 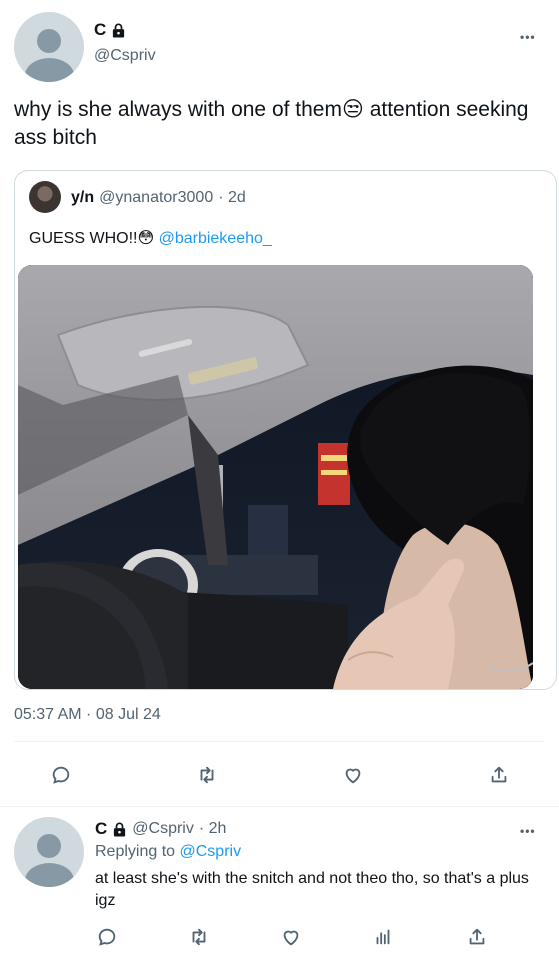 What do you see at coordinates (279, 741) in the screenshot?
I see `divider-top-actions` at bounding box center [279, 741].